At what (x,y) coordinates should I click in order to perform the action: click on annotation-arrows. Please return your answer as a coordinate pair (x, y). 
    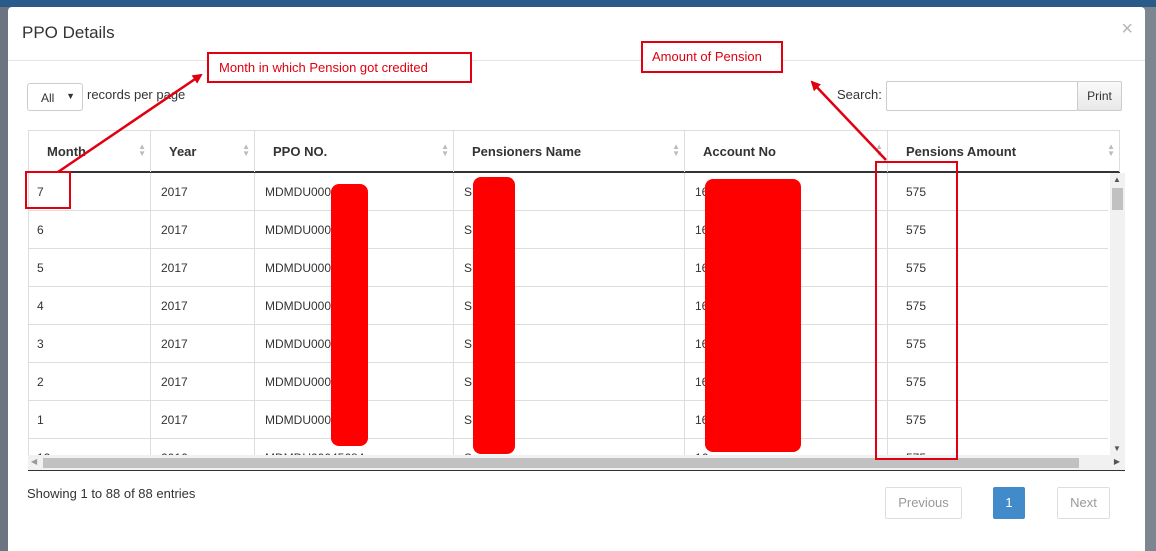
    Looking at the image, I should click on (472, 123).